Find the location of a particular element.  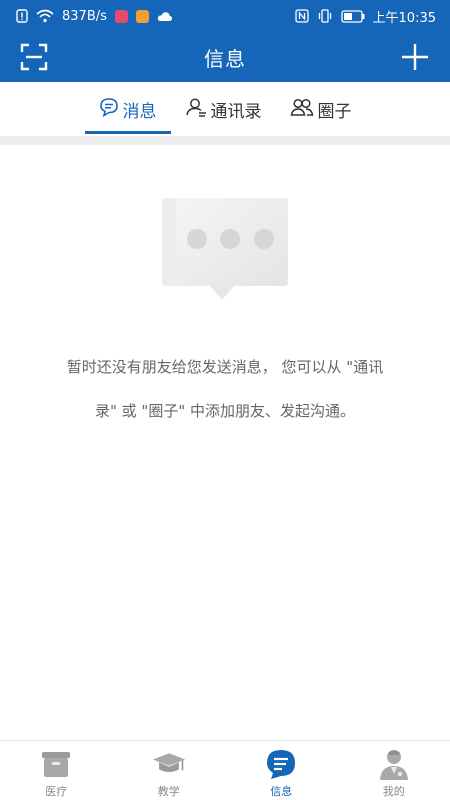

nav-medical: 医疗 is located at coordinates (56, 770).